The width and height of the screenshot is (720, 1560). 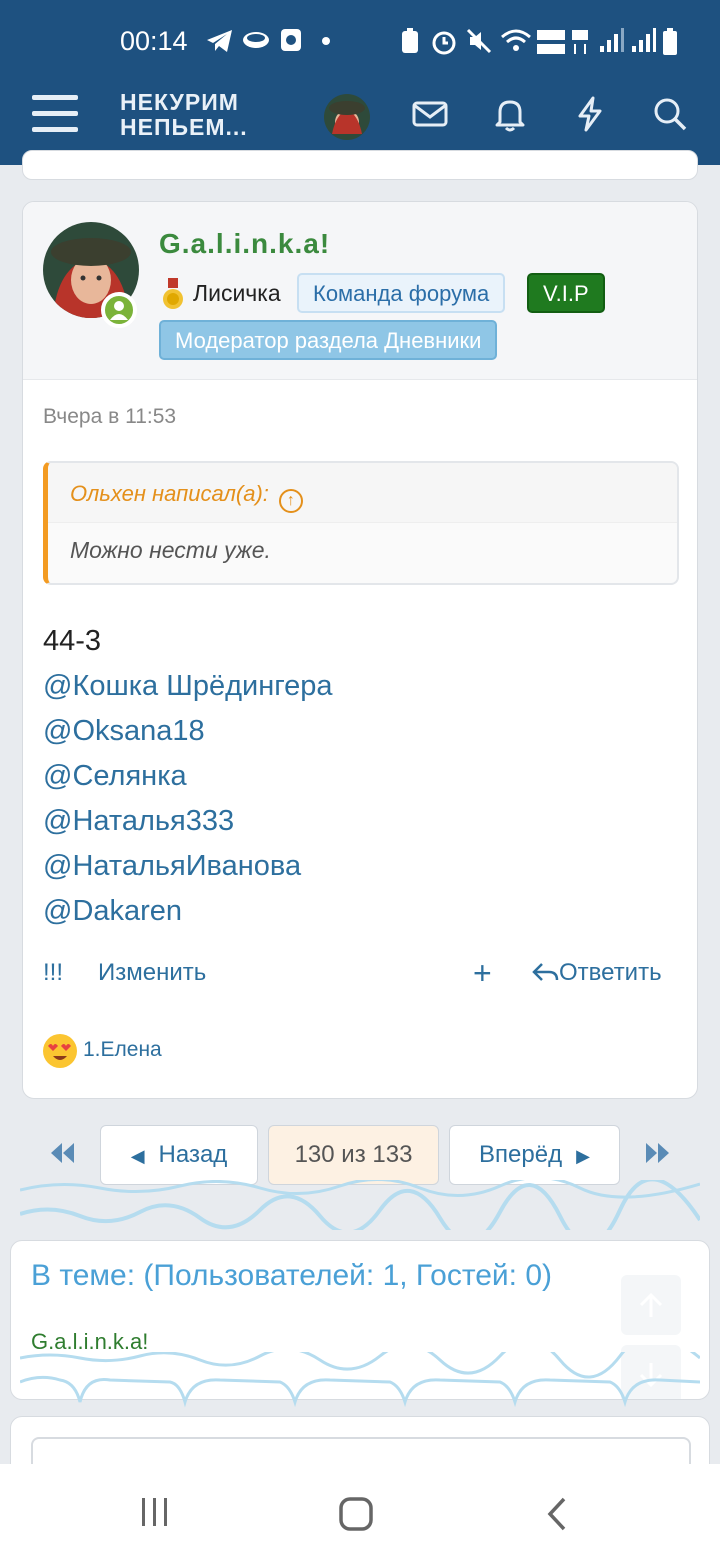 What do you see at coordinates (244, 244) in the screenshot?
I see `author-name: G.a.l.i.n.k.a!` at bounding box center [244, 244].